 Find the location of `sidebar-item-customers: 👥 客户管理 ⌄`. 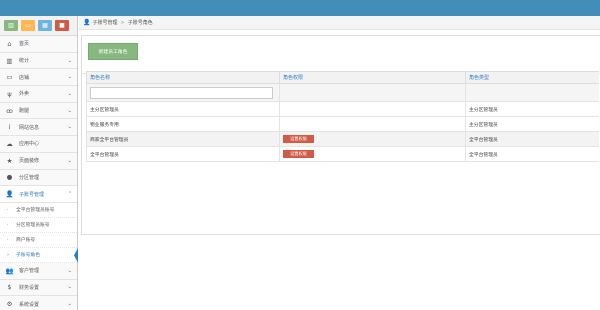

sidebar-item-customers: 👥 客户管理 ⌄ is located at coordinates (38, 271).